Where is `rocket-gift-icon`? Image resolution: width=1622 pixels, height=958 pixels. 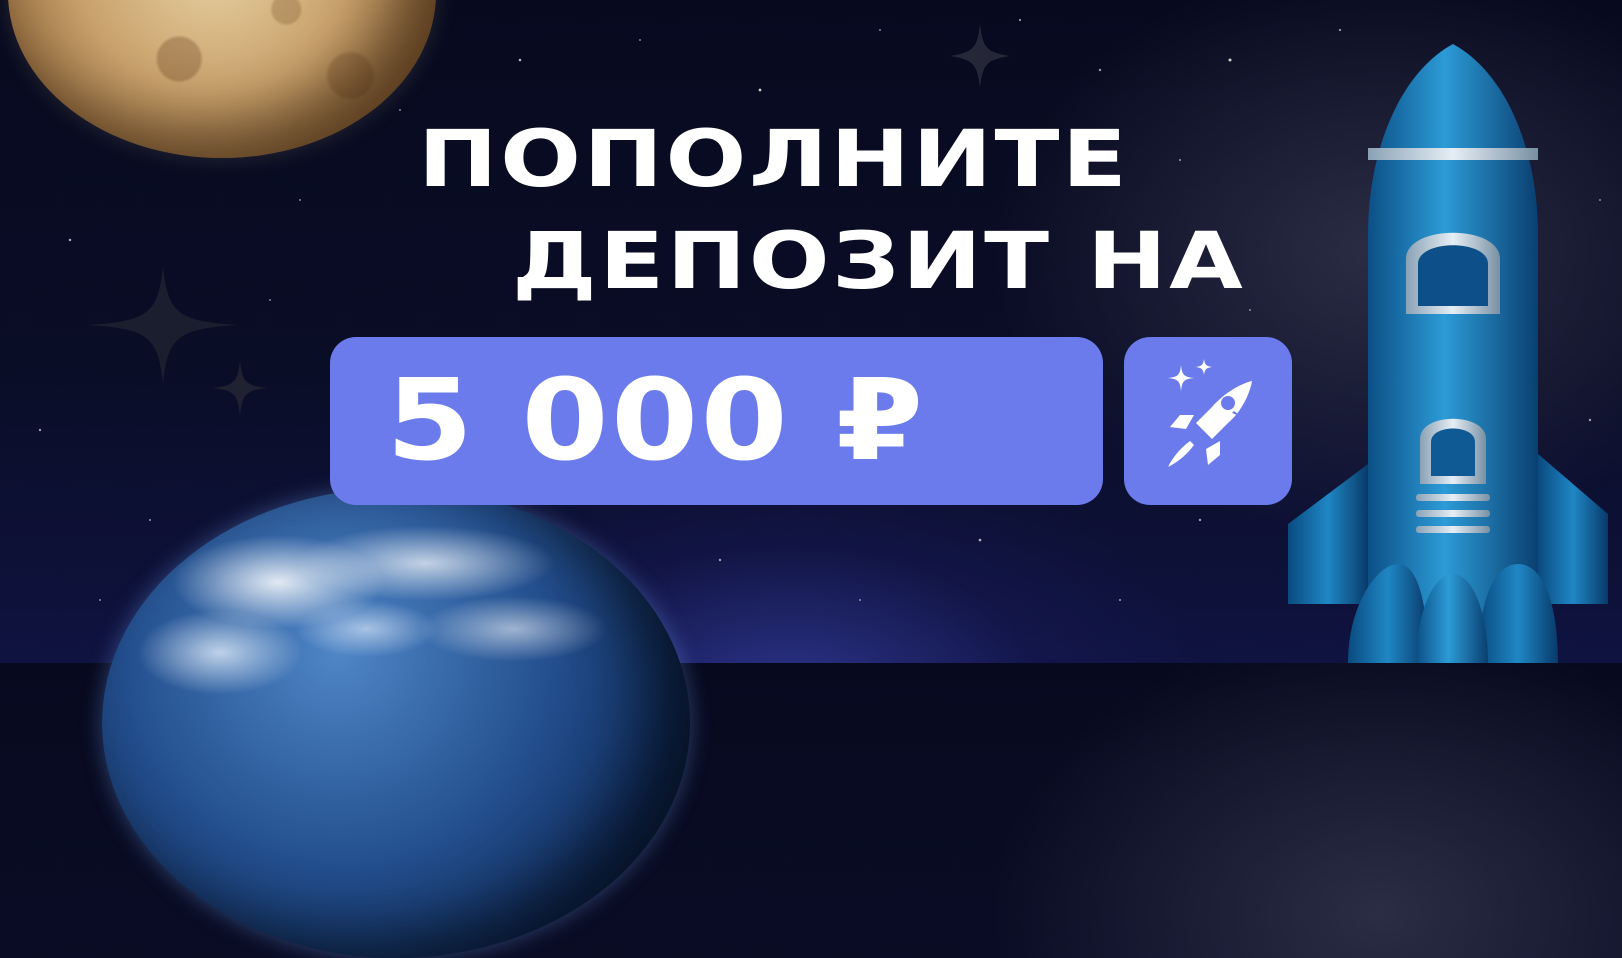 rocket-gift-icon is located at coordinates (1210, 413).